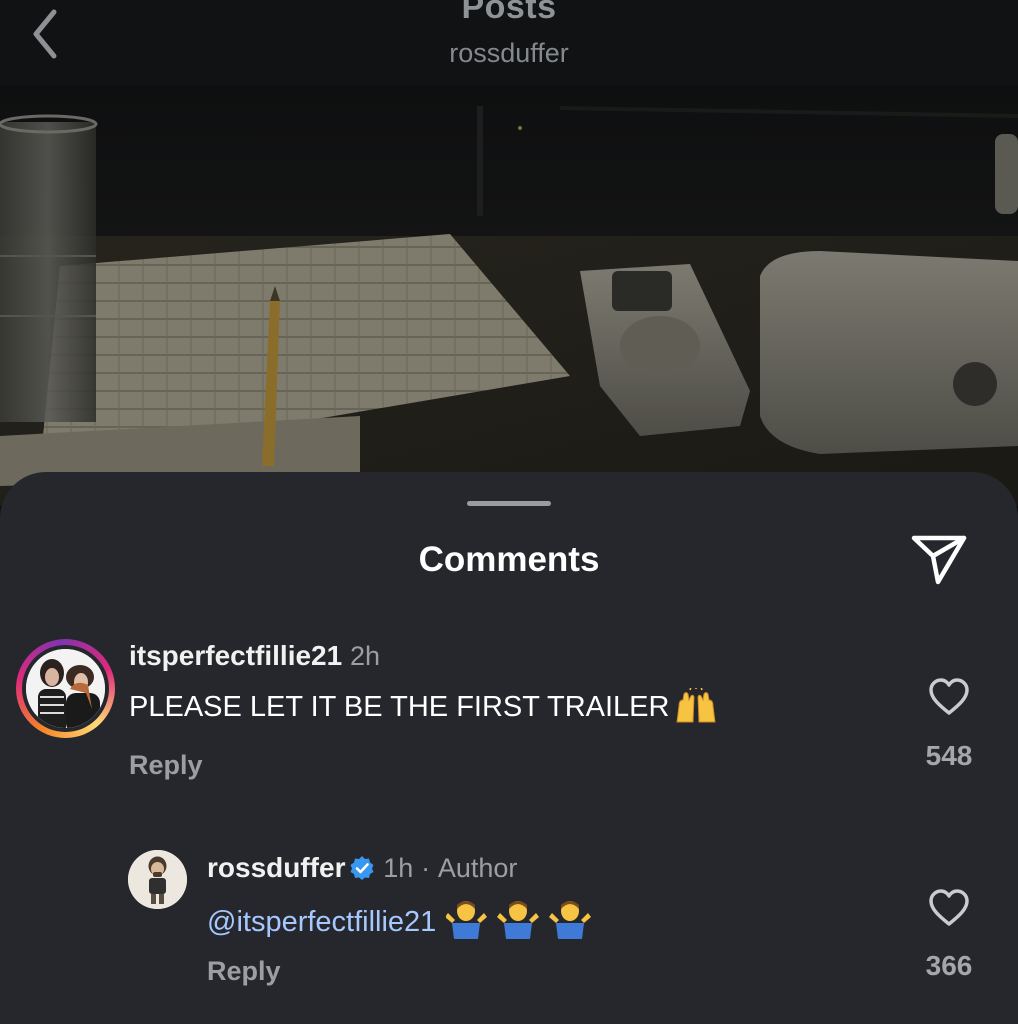 This screenshot has height=1024, width=1018. What do you see at coordinates (509, 53) in the screenshot?
I see `page-subtitle-username: rossduffer` at bounding box center [509, 53].